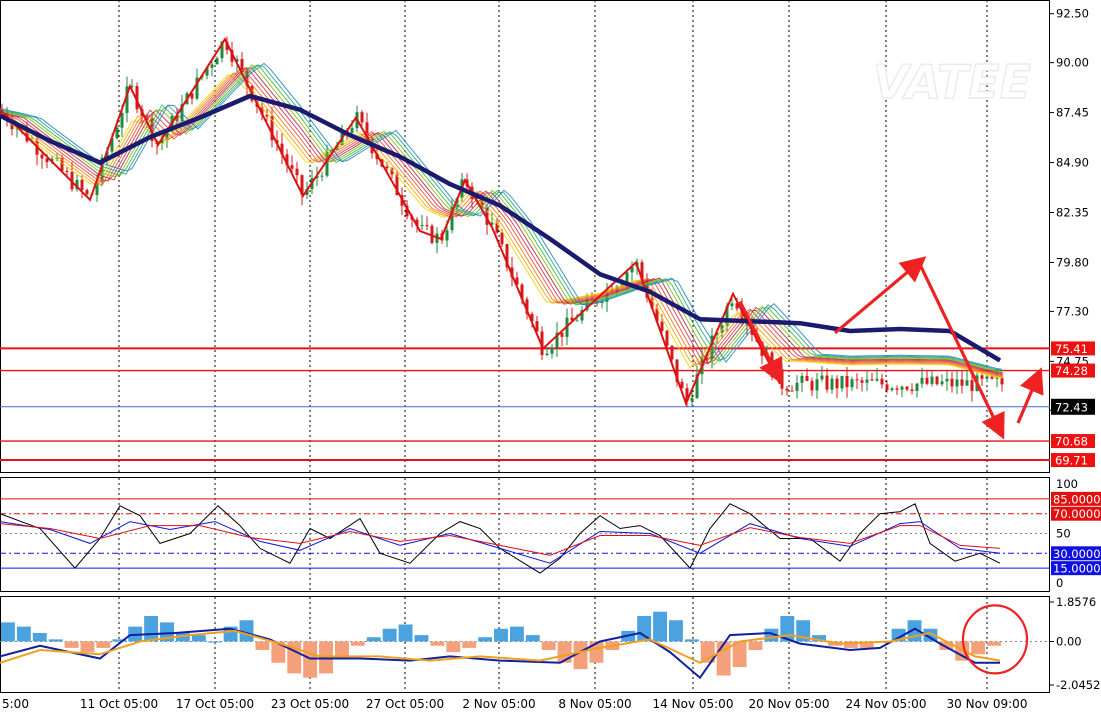  Describe the element at coordinates (987, 704) in the screenshot. I see `x-tick-label: 30 Nov 09:00` at that location.